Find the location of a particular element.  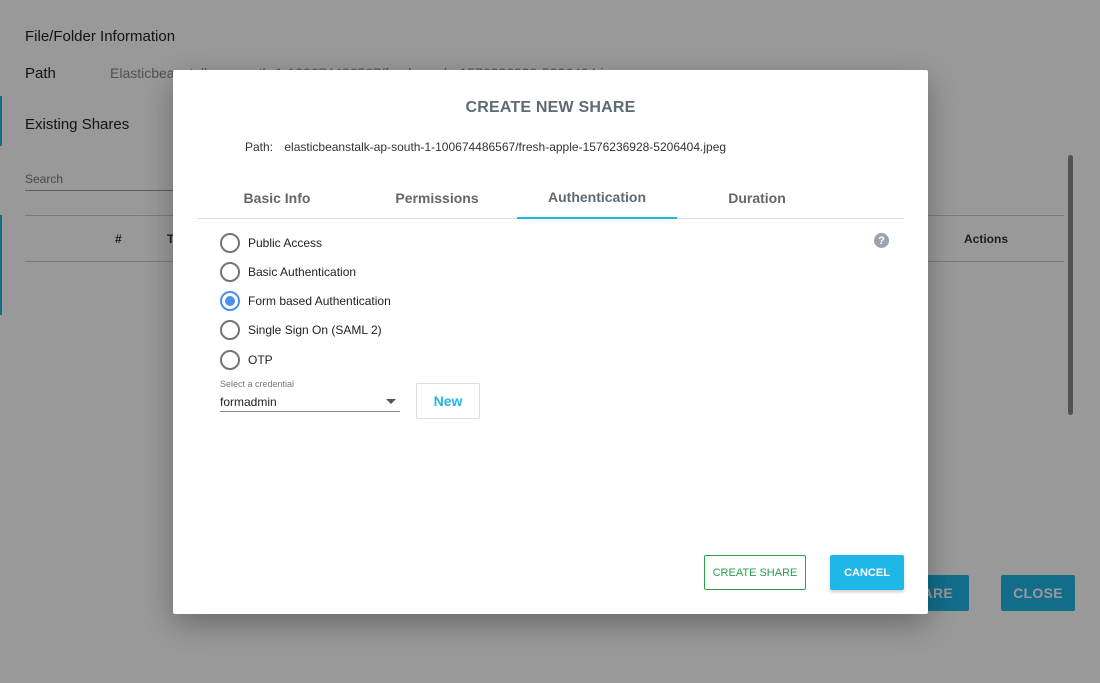

radio-public-access: Public Access is located at coordinates (271, 243).